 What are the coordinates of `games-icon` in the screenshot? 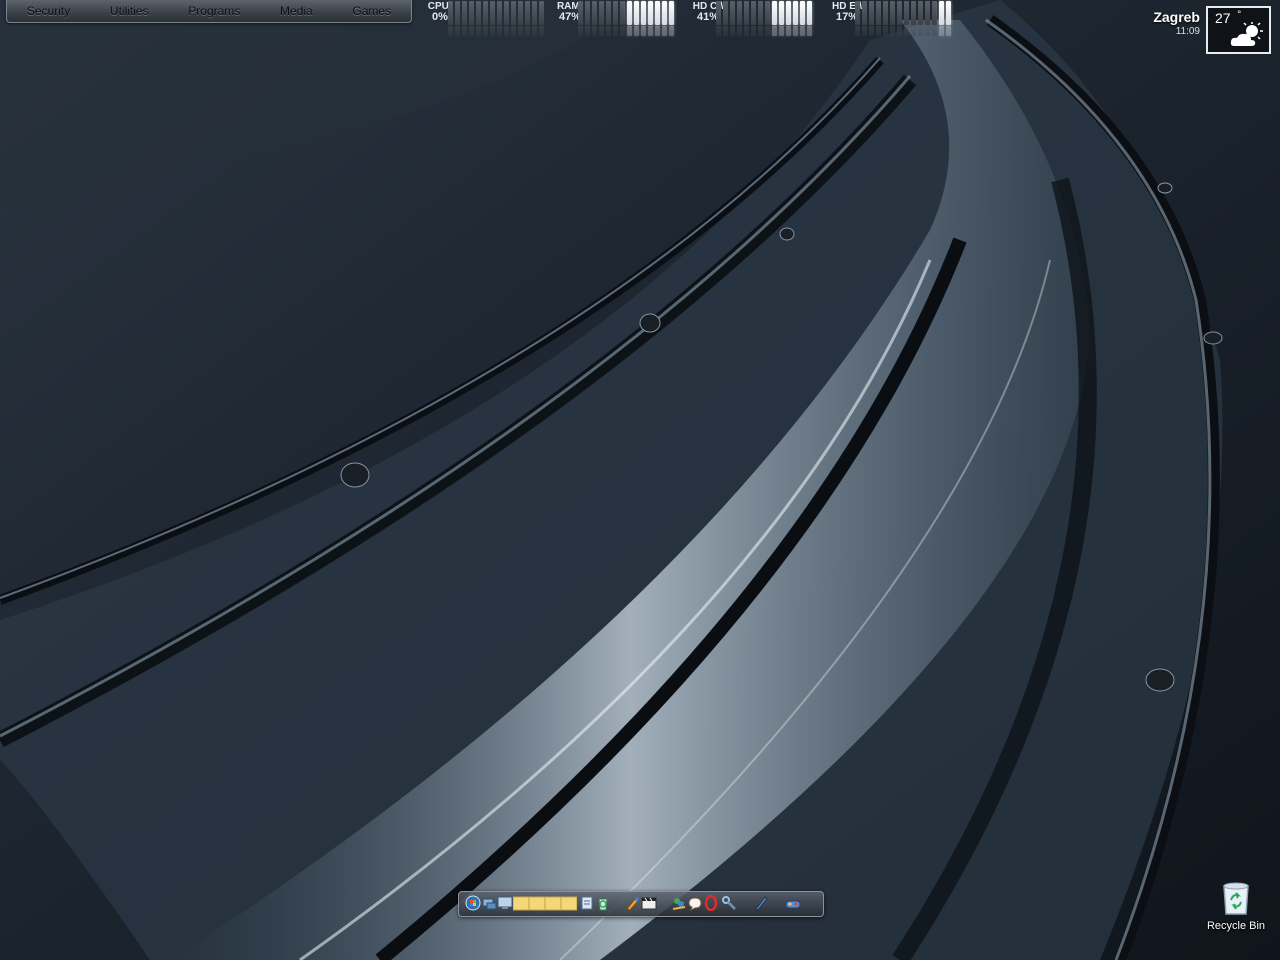 It's located at (793, 903).